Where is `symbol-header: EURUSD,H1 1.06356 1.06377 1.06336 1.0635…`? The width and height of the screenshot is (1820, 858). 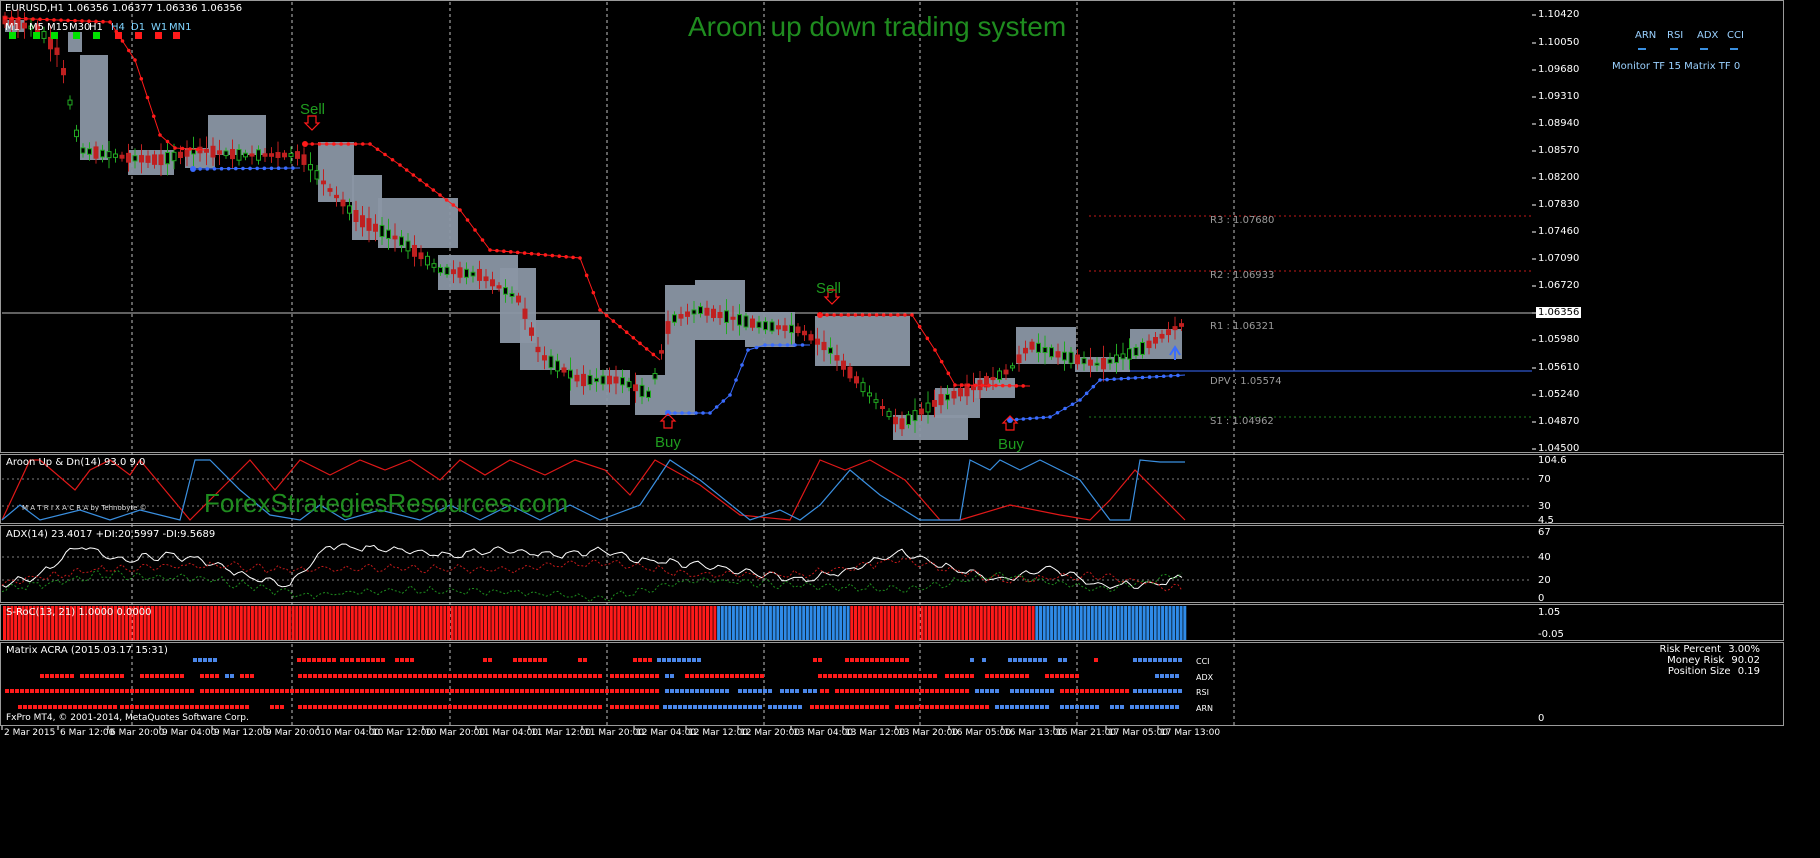 symbol-header: EURUSD,H1 1.06356 1.06377 1.06336 1.0635… is located at coordinates (124, 8).